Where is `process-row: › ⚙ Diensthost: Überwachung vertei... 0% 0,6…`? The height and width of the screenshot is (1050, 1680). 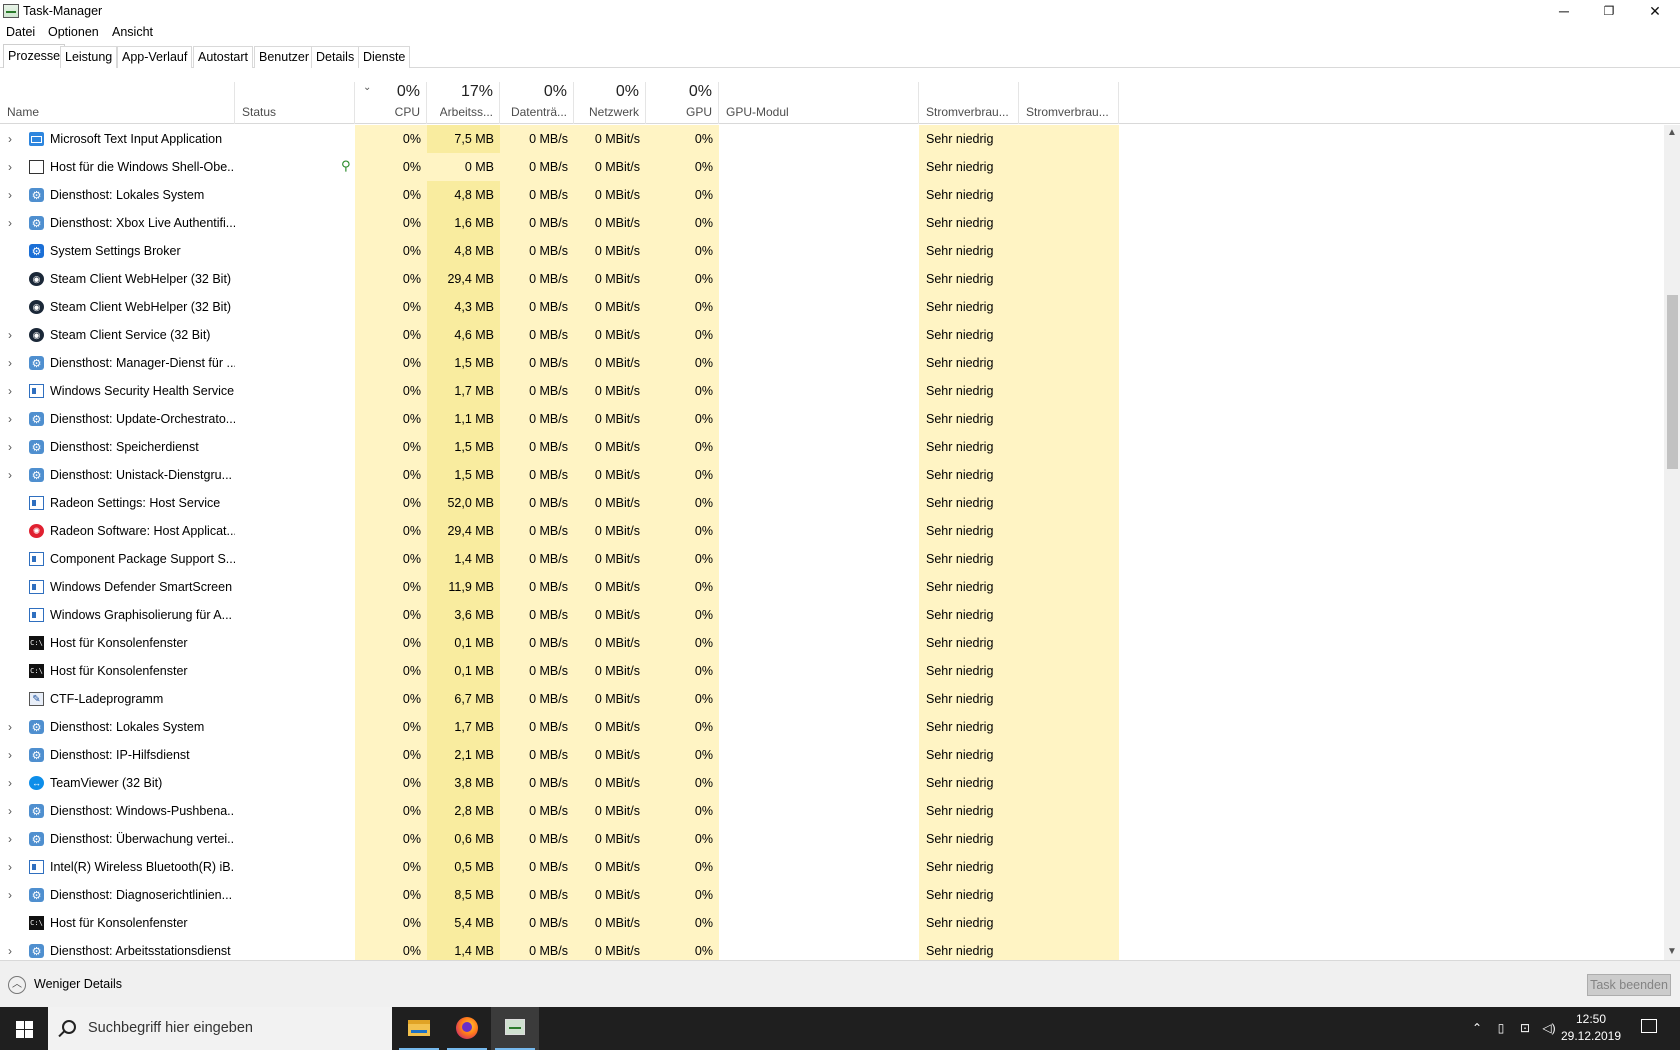
process-row: › ⚙ Diensthost: Überwachung vertei... 0% 0,6… is located at coordinates (832, 839).